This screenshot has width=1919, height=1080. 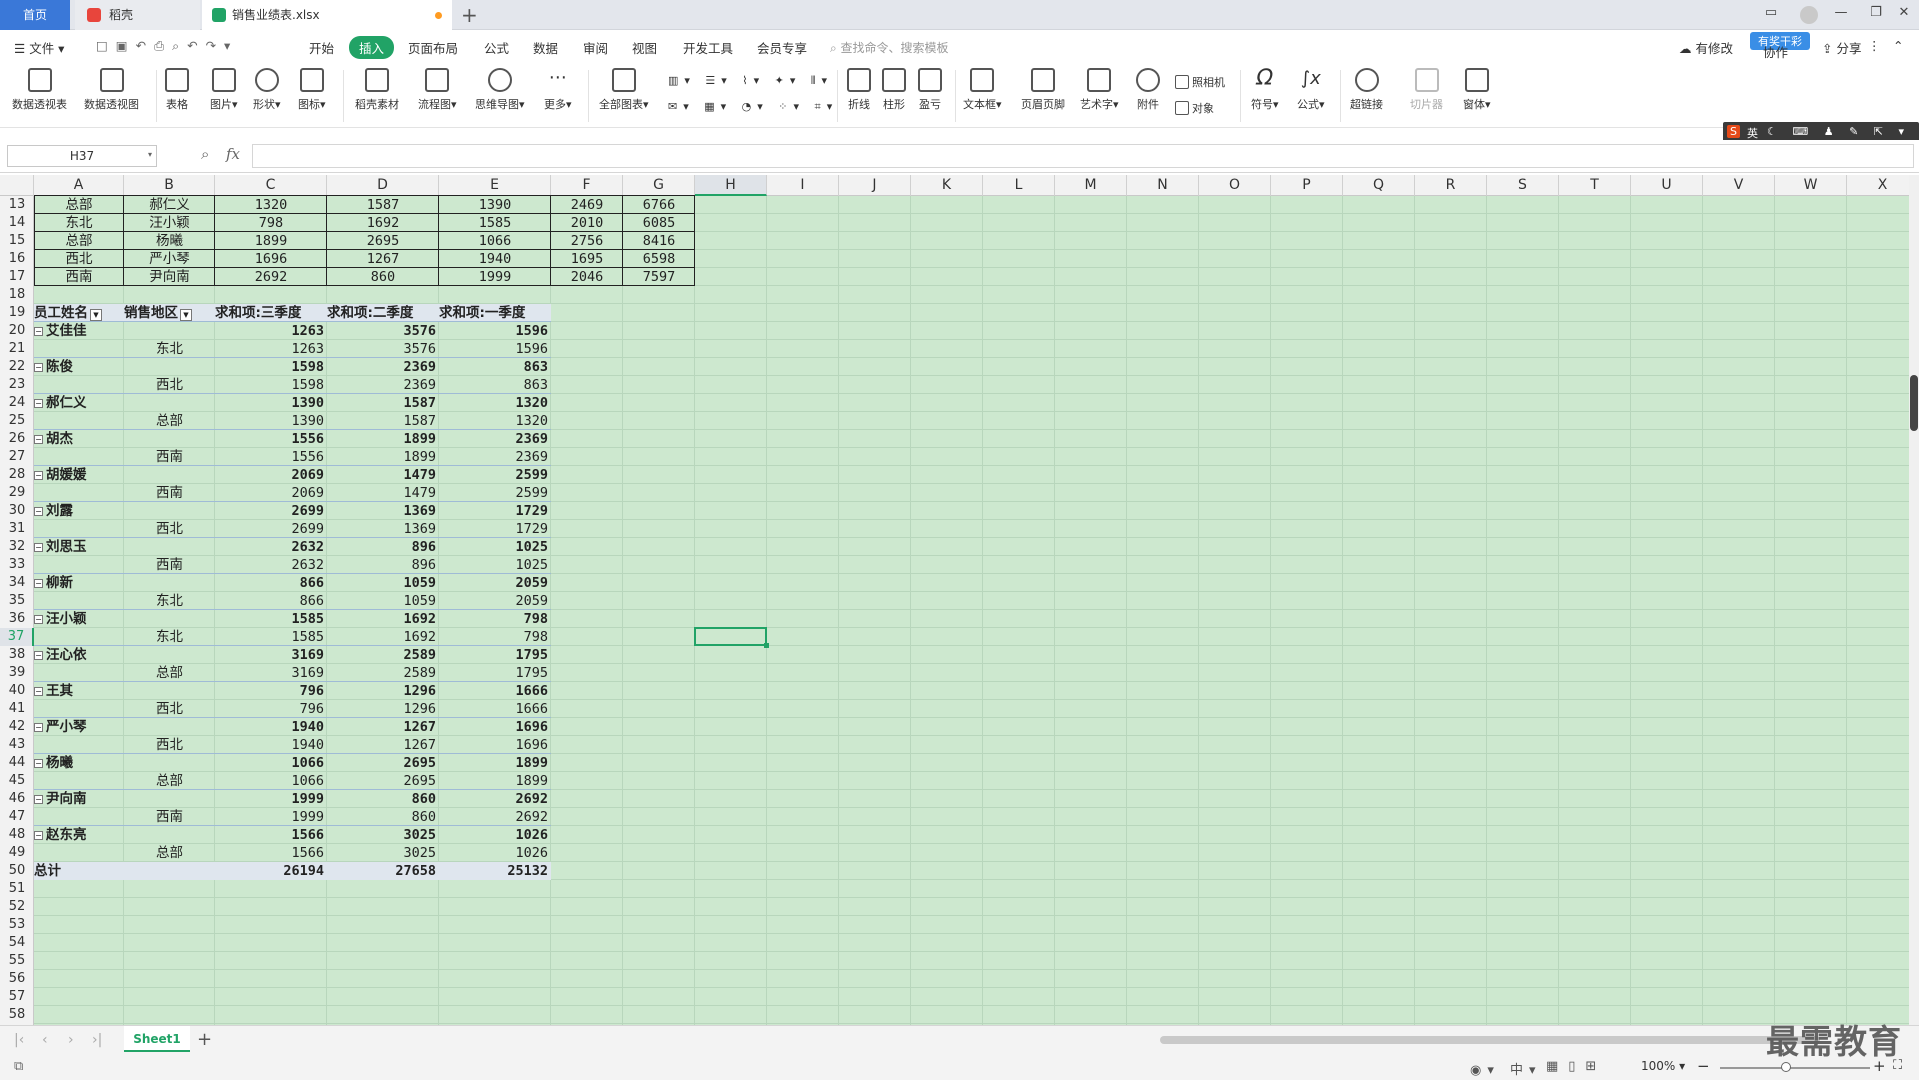 What do you see at coordinates (587, 259) in the screenshot?
I see `table-cell: 1695` at bounding box center [587, 259].